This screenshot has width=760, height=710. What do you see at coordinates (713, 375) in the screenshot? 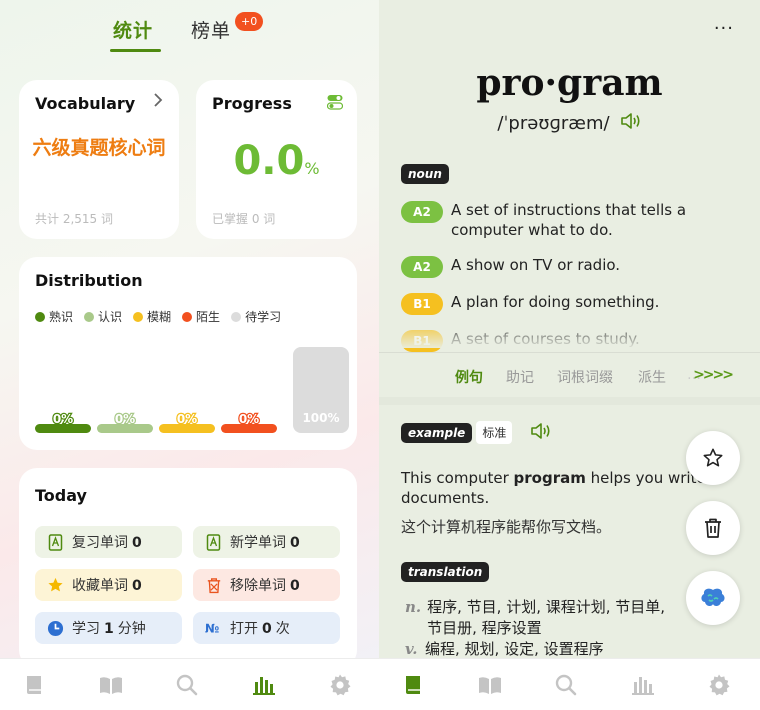
I see `scroll-arrows-icon: >>>>` at bounding box center [713, 375].